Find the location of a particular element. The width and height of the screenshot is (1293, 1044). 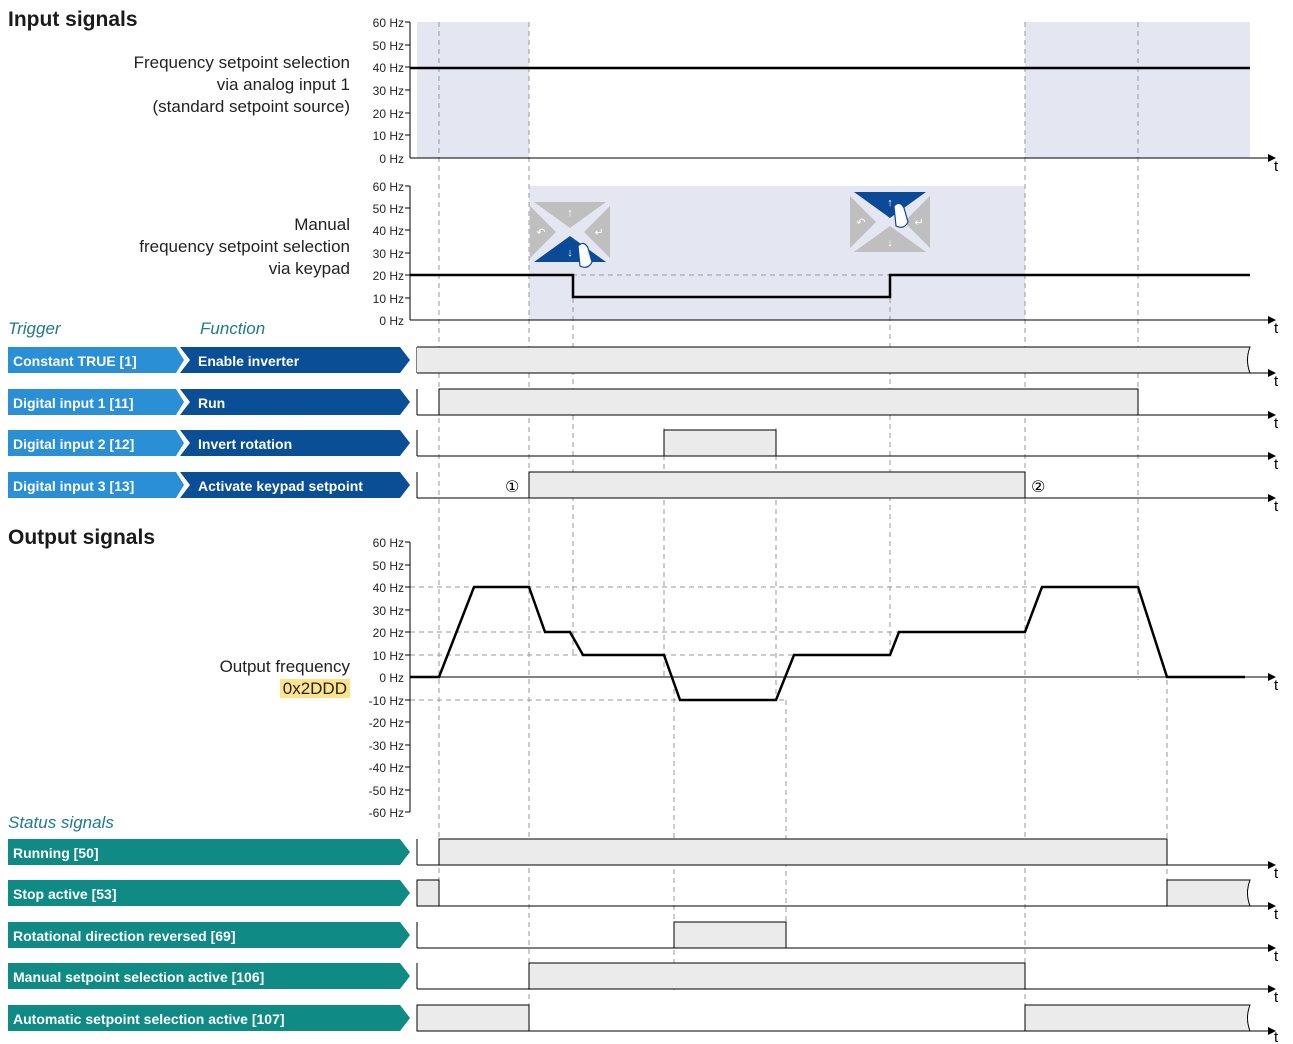

keypad-tick-0: 0 Hz is located at coordinates (391, 321).